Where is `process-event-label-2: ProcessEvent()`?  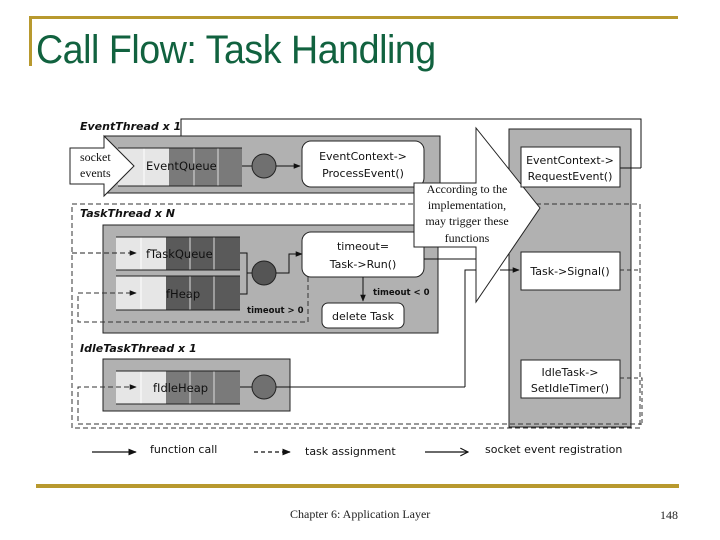 process-event-label-2: ProcessEvent() is located at coordinates (363, 173).